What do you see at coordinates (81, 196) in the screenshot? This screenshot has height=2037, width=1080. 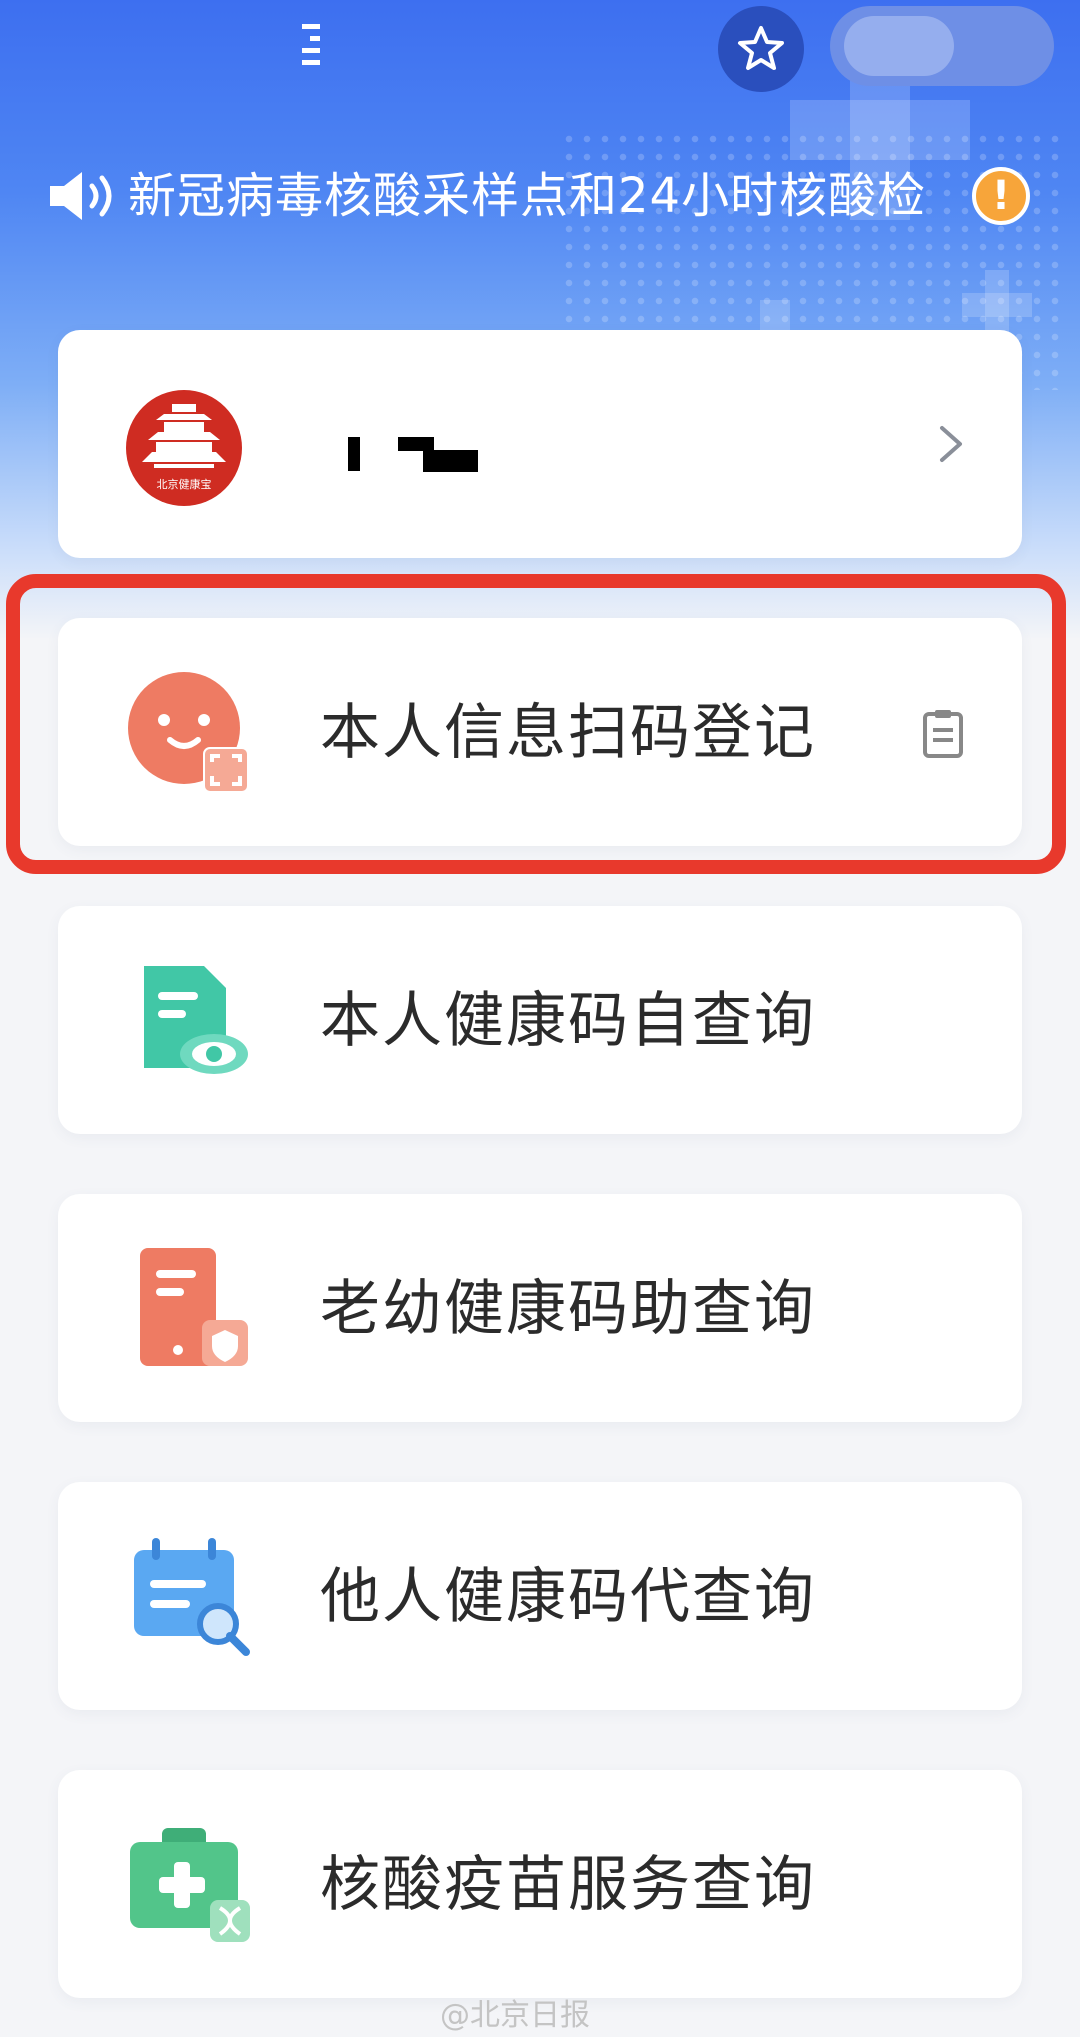 I see `speaker-icon` at bounding box center [81, 196].